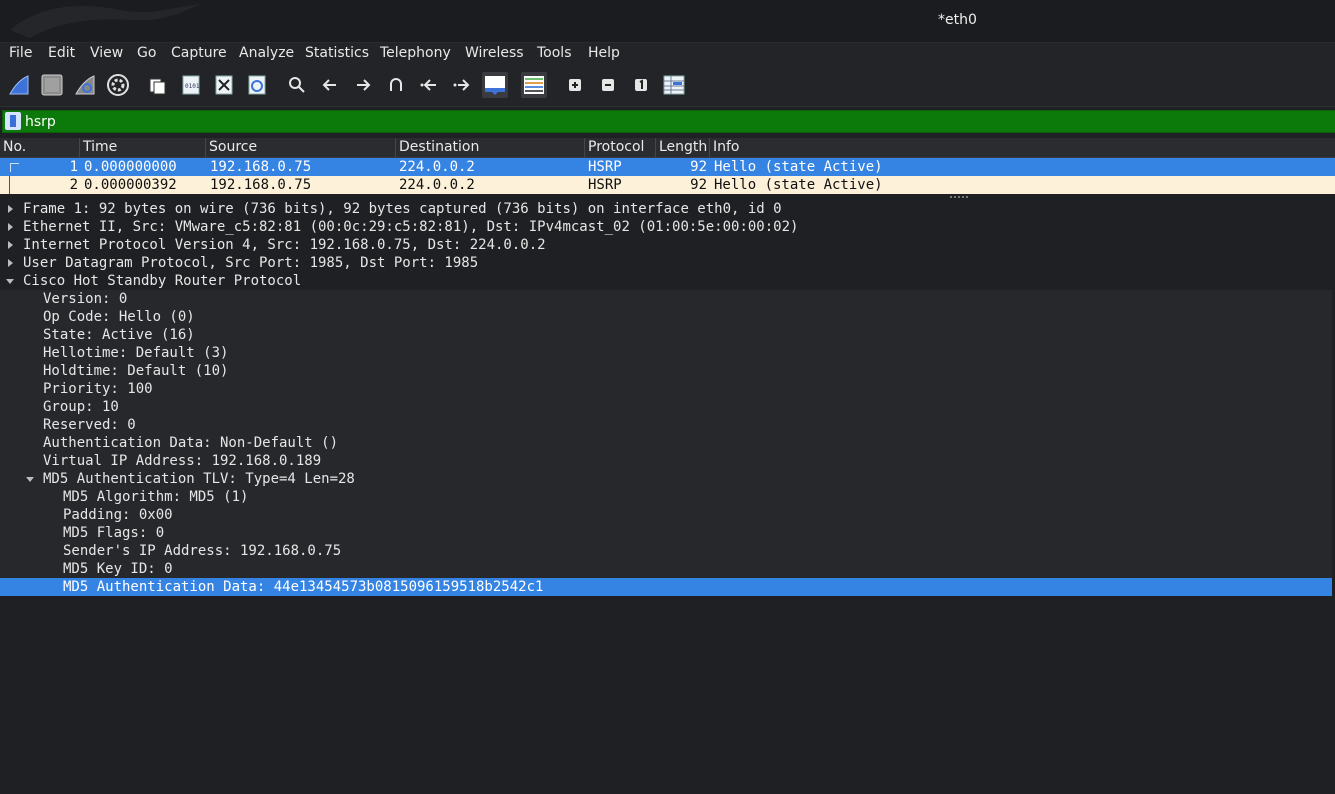 The height and width of the screenshot is (794, 1335). What do you see at coordinates (666, 317) in the screenshot?
I see `detail-row-field: Op Code: Hello (0)` at bounding box center [666, 317].